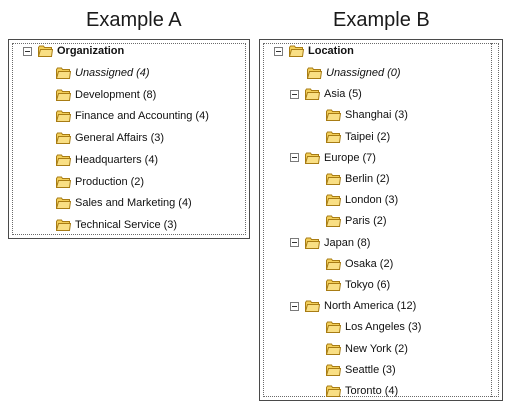  I want to click on tree-node-label: Development, so click(107, 94).